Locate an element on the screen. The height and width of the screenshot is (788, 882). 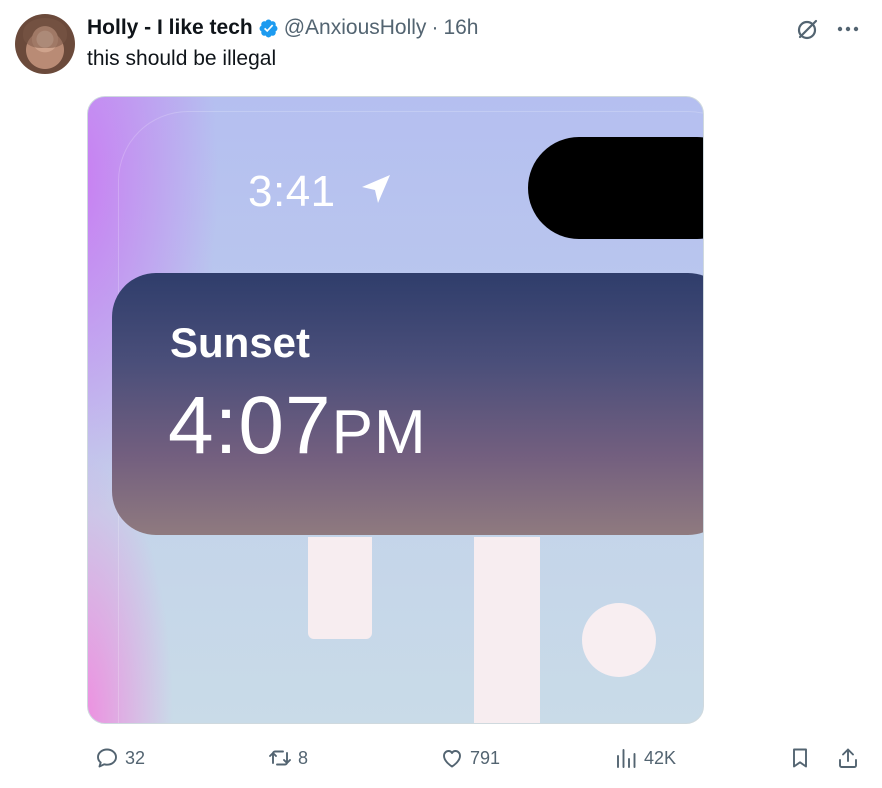
share-icon is located at coordinates (848, 758).